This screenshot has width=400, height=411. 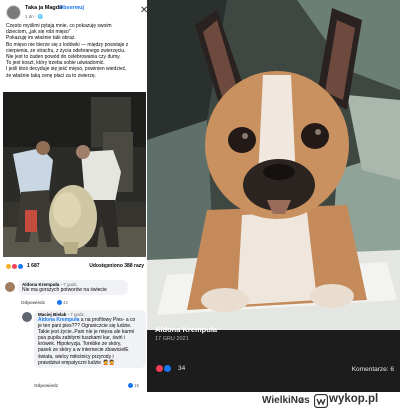 I want to click on wykop-logo-icon, so click(x=321, y=401).